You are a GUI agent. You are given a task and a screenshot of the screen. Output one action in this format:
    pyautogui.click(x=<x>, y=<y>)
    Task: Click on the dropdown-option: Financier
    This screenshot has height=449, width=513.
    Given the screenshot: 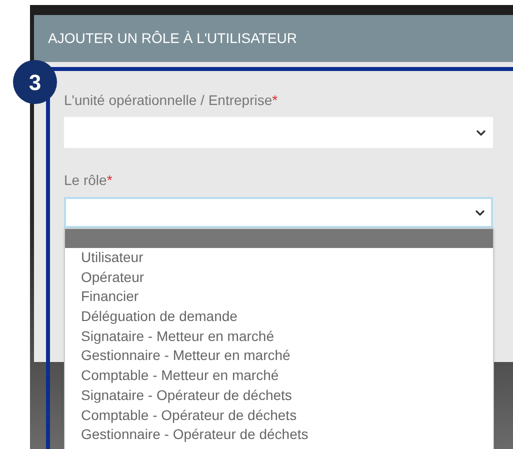 What is the action you would take?
    pyautogui.click(x=279, y=297)
    